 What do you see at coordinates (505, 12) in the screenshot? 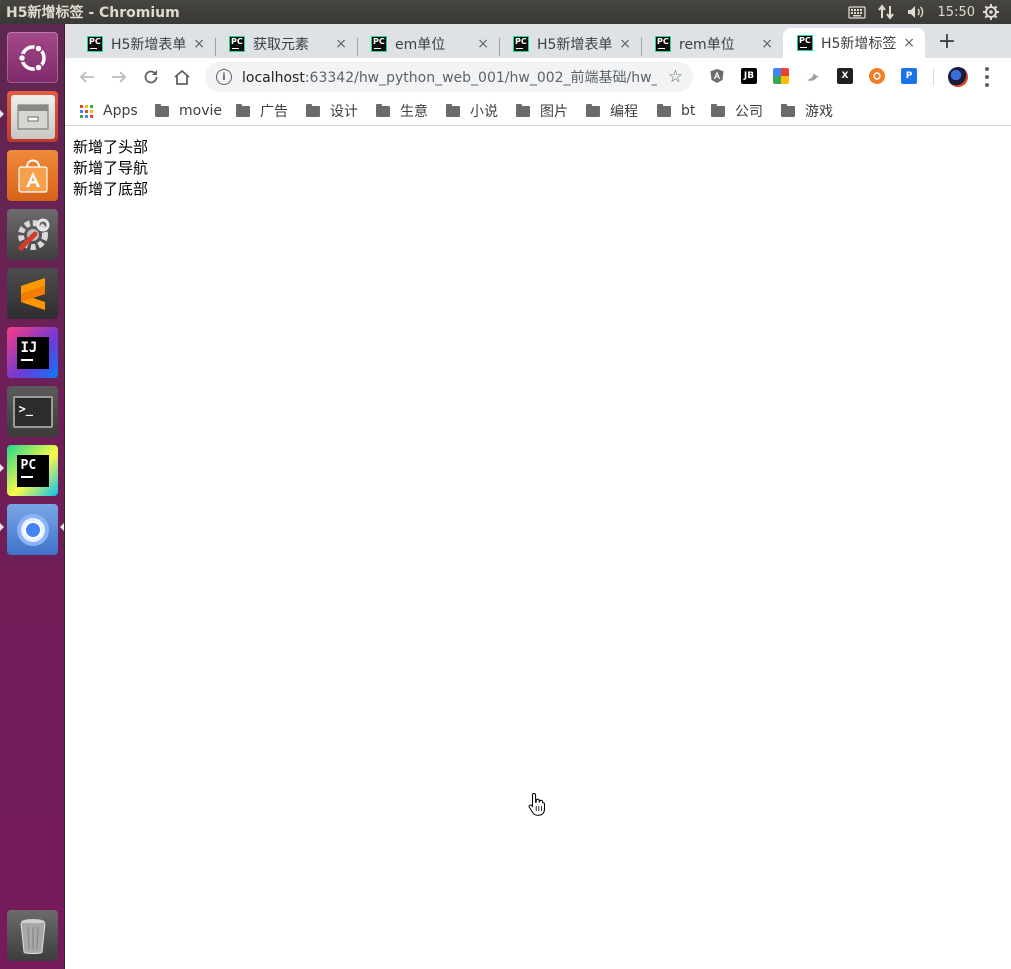
I see `system-top-bar: H5新增标签 - Chromium 15:50` at bounding box center [505, 12].